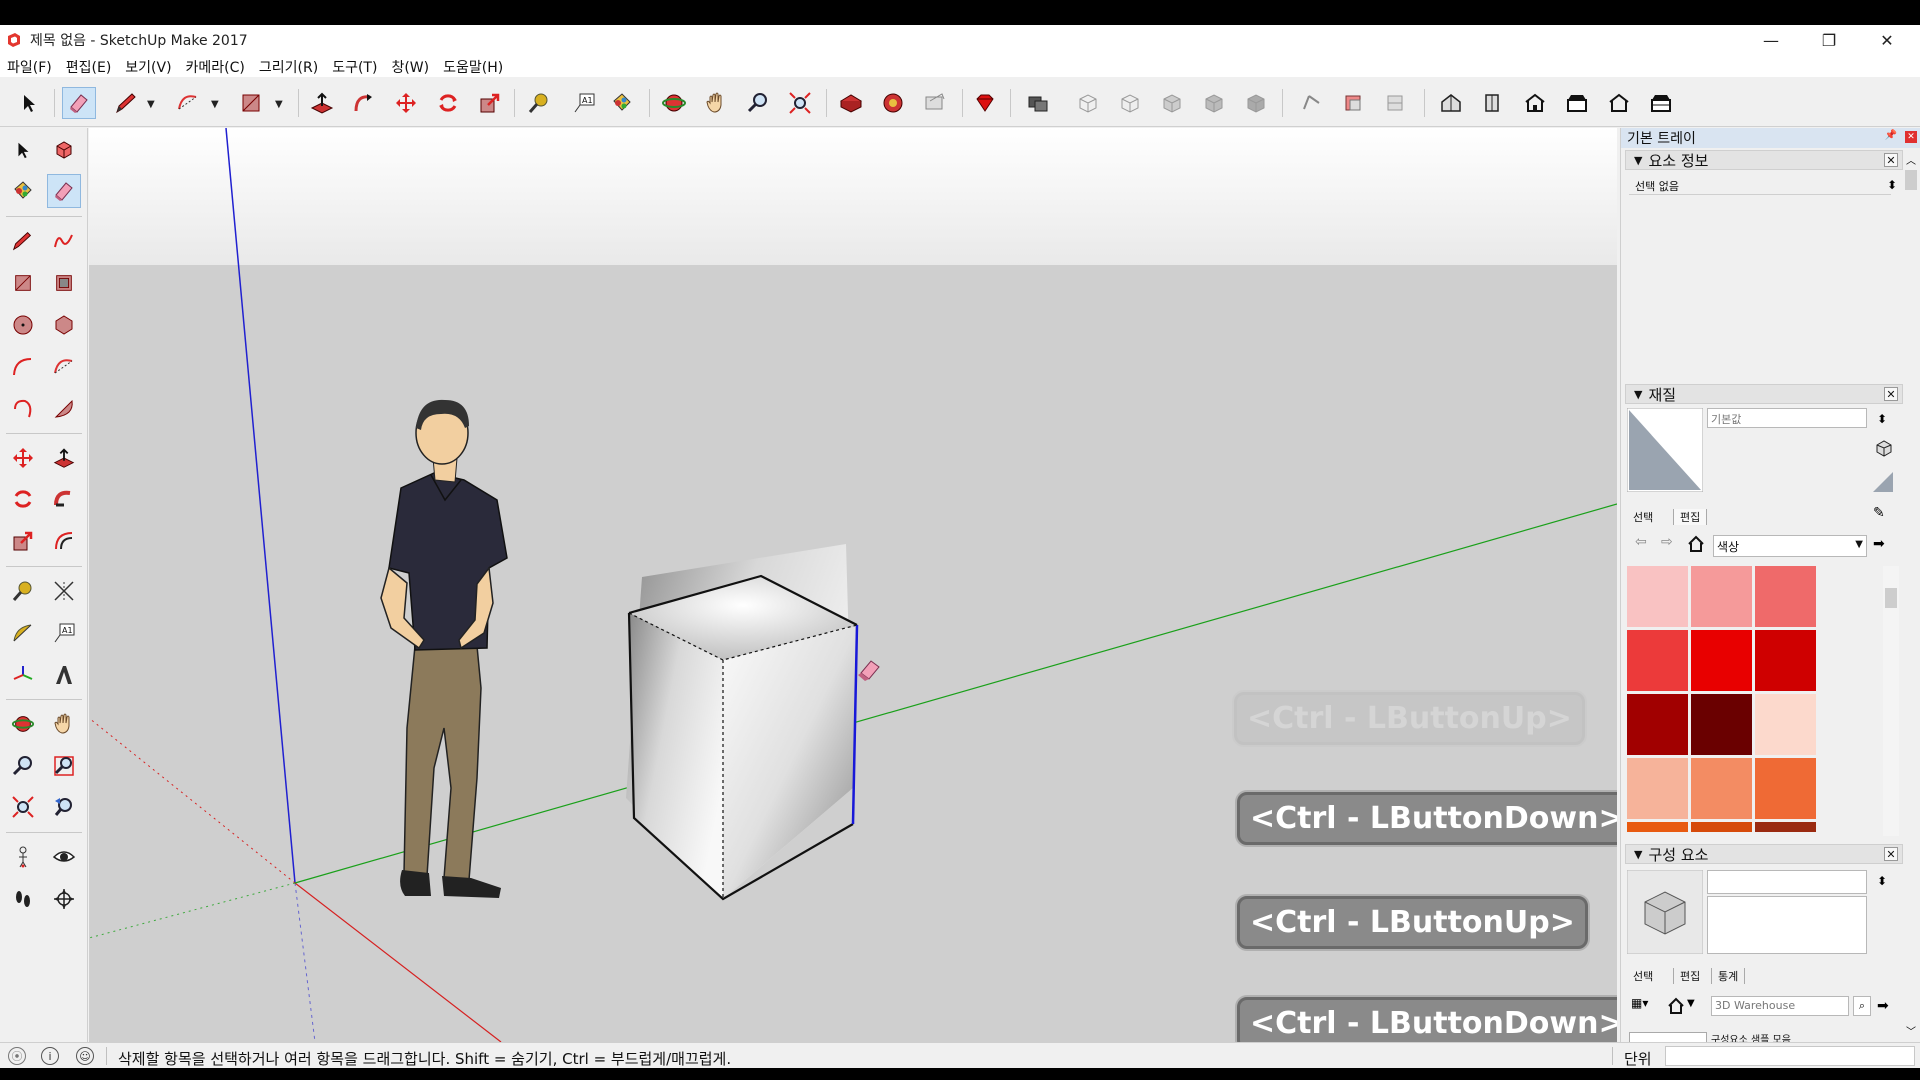 The image size is (1920, 1080). Describe the element at coordinates (1911, 159) in the screenshot. I see `scroll-up-icon: ︿` at that location.